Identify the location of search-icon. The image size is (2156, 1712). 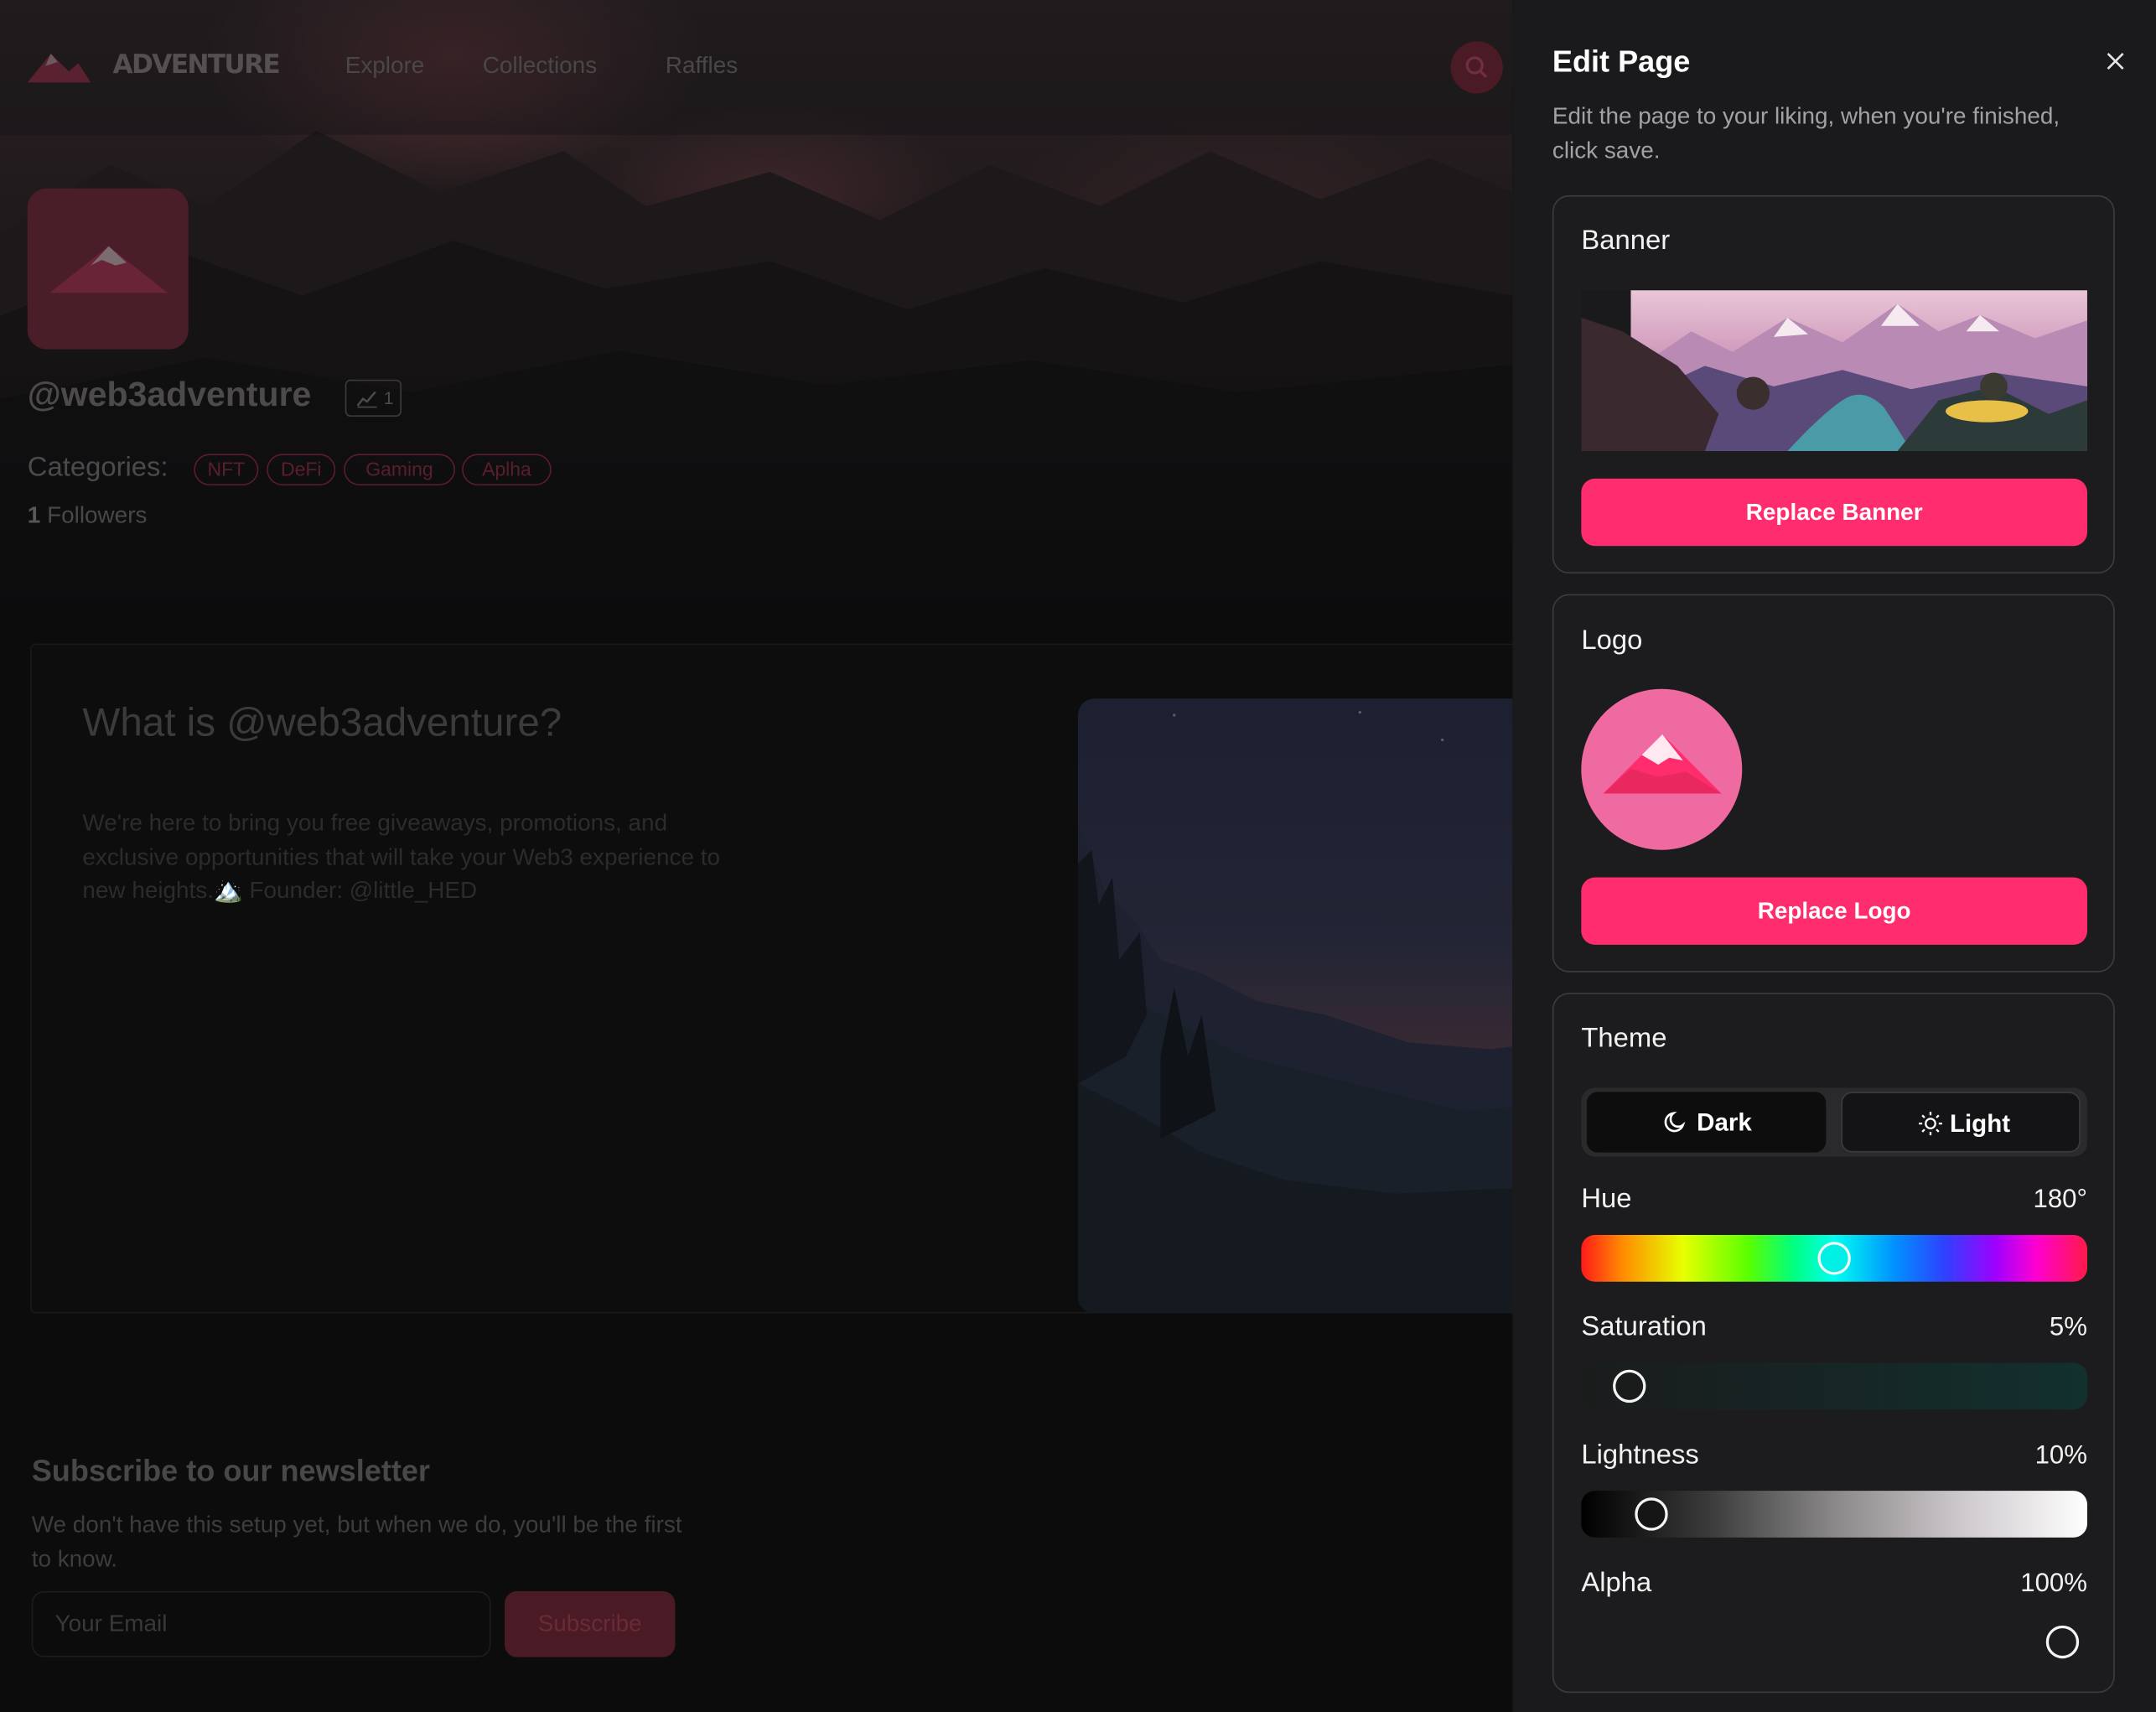
(1476, 67).